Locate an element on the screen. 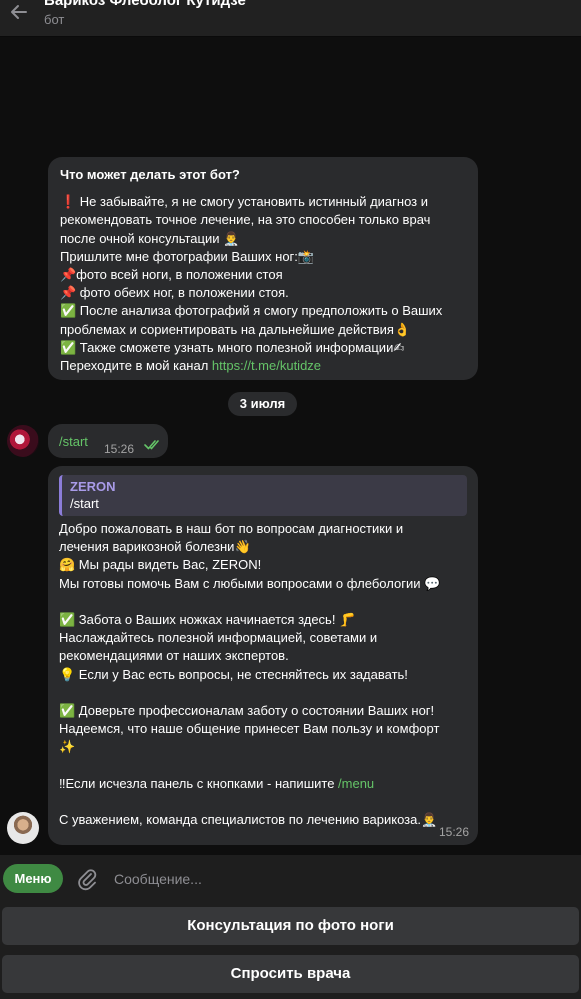 The width and height of the screenshot is (581, 999). intro-line: 📌 фото обеих ног, в положении стоя. is located at coordinates (174, 293).